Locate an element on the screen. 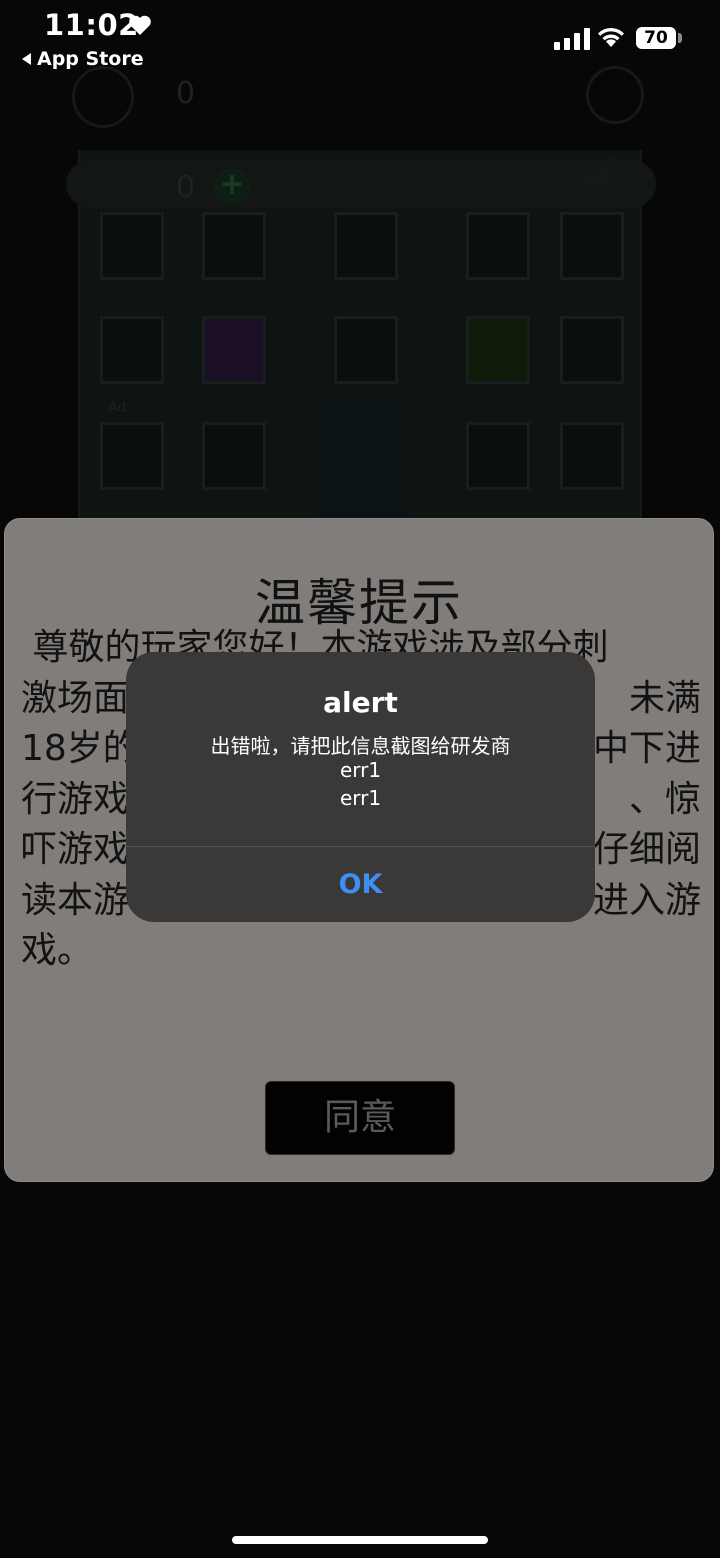 This screenshot has height=1558, width=720. hud-bar is located at coordinates (361, 184).